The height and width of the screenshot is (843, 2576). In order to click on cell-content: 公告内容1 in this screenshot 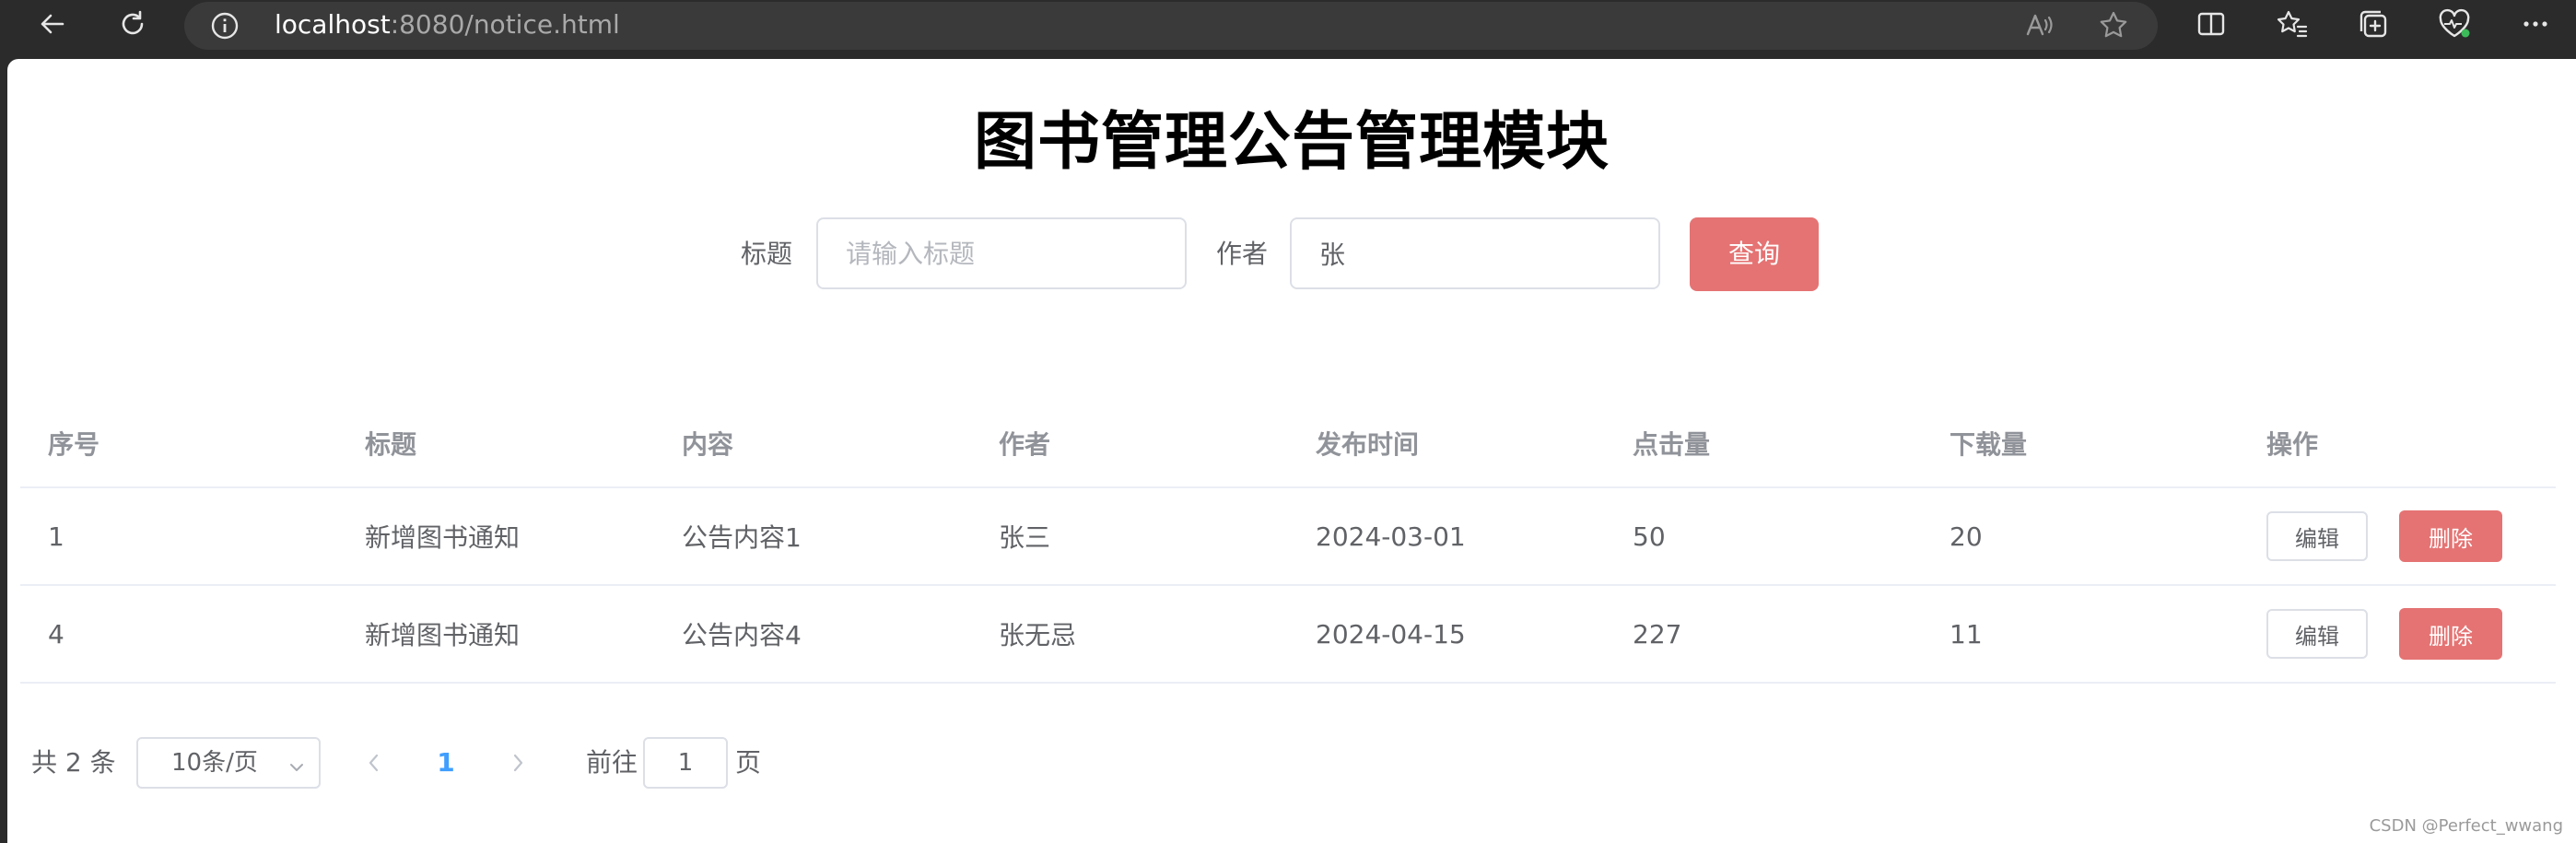, I will do `click(742, 537)`.